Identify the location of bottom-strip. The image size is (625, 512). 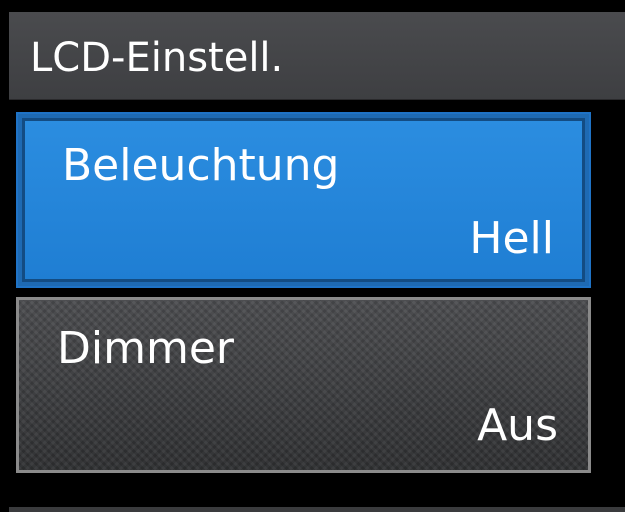
(317, 509).